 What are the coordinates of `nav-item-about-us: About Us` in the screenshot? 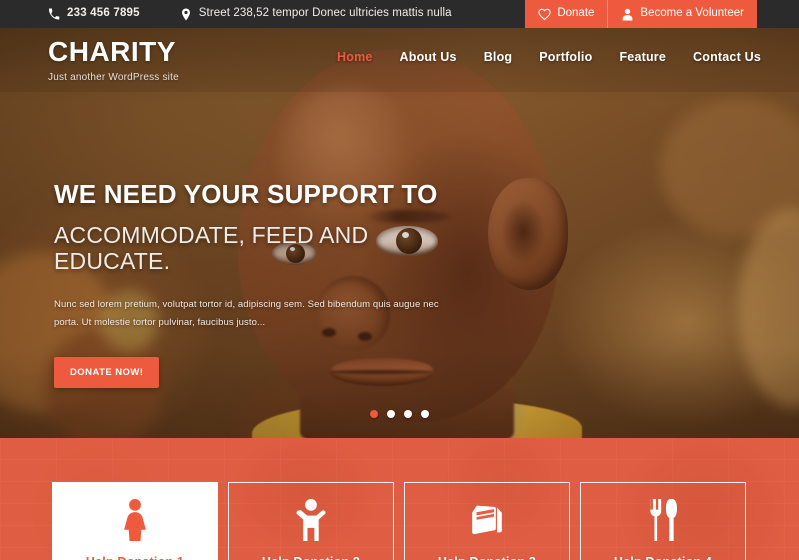 It's located at (428, 57).